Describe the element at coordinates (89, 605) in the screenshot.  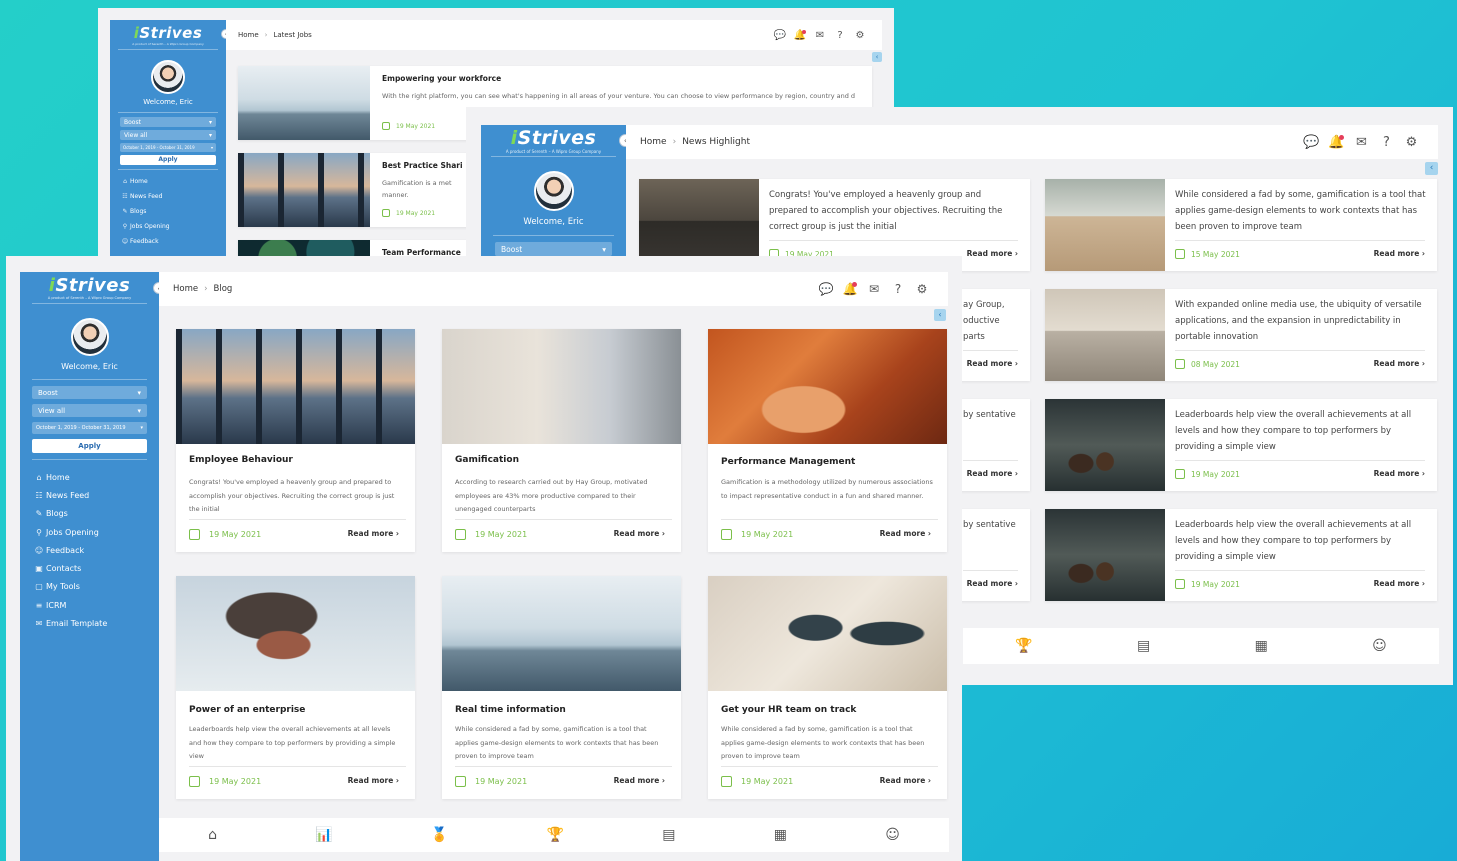
I see `nav-item-icrm: ≡ ICRM` at that location.